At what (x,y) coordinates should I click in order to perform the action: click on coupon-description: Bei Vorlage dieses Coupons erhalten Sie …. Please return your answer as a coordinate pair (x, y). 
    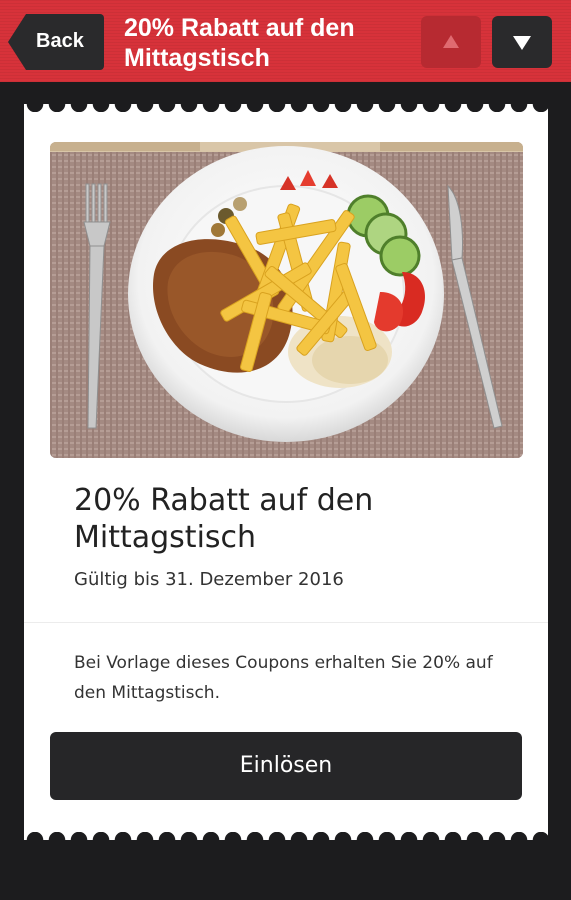
    Looking at the image, I should click on (283, 678).